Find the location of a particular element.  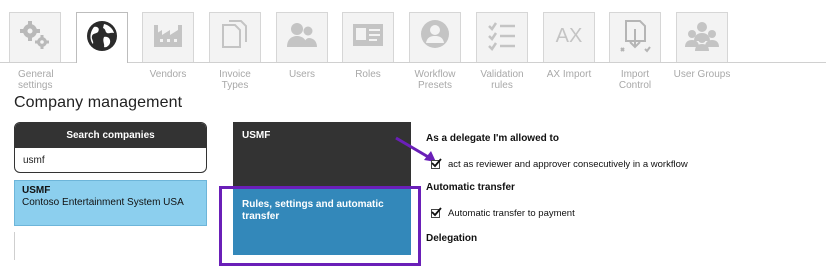

tab-label-import-control: Import Control is located at coordinates (635, 80).